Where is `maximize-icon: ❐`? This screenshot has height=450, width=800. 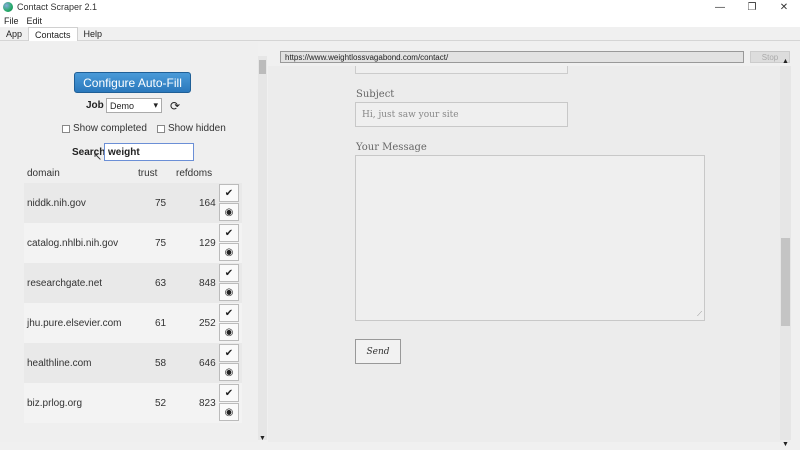
maximize-icon: ❐ is located at coordinates (752, 7).